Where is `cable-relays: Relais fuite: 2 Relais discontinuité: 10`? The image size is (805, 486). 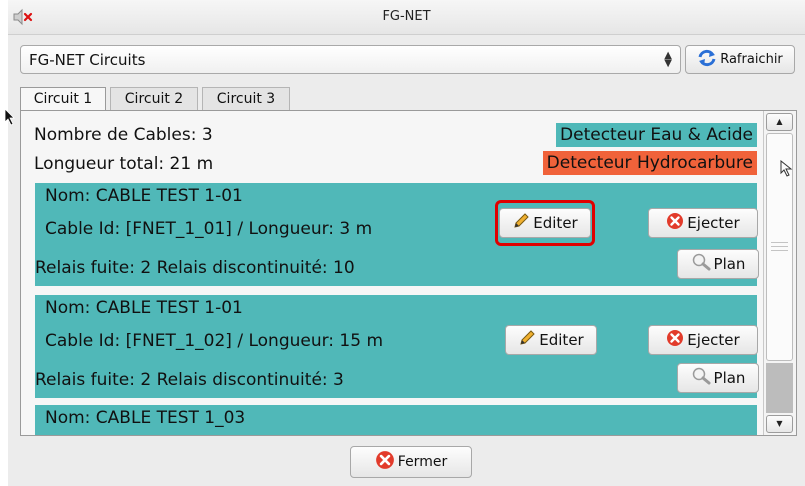
cable-relays: Relais fuite: 2 Relais discontinuité: 10 is located at coordinates (195, 268).